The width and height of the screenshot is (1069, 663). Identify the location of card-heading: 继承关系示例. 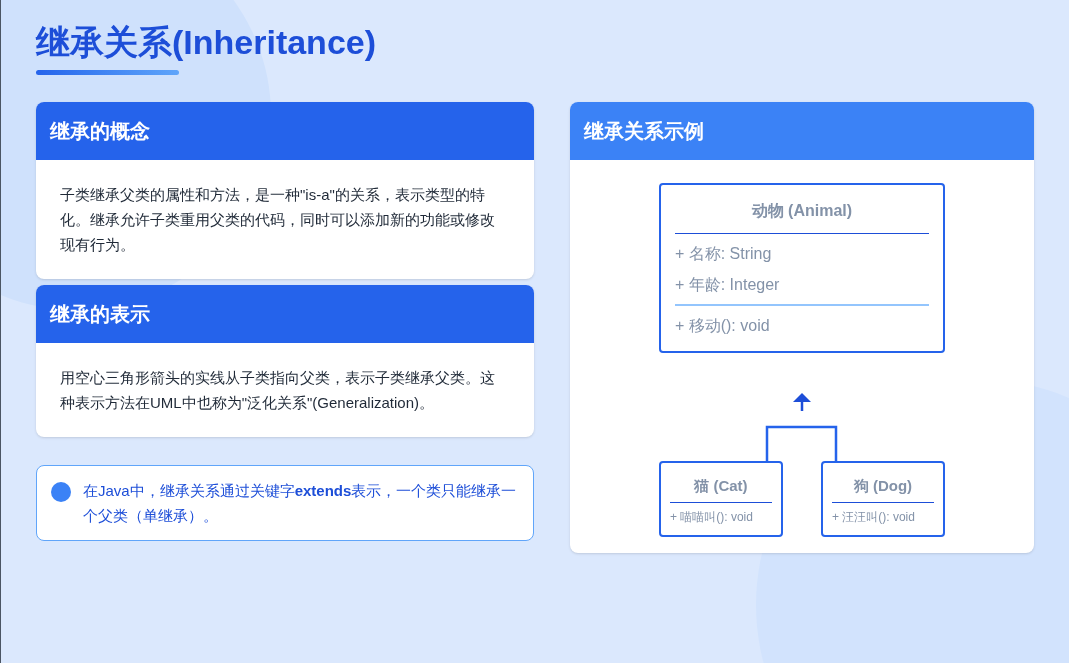
(643, 131).